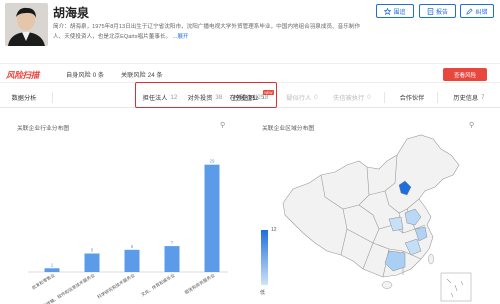 Image resolution: width=500 pixels, height=304 pixels. Describe the element at coordinates (78, 75) in the screenshot. I see `self-risk-label: 自身风险` at that location.